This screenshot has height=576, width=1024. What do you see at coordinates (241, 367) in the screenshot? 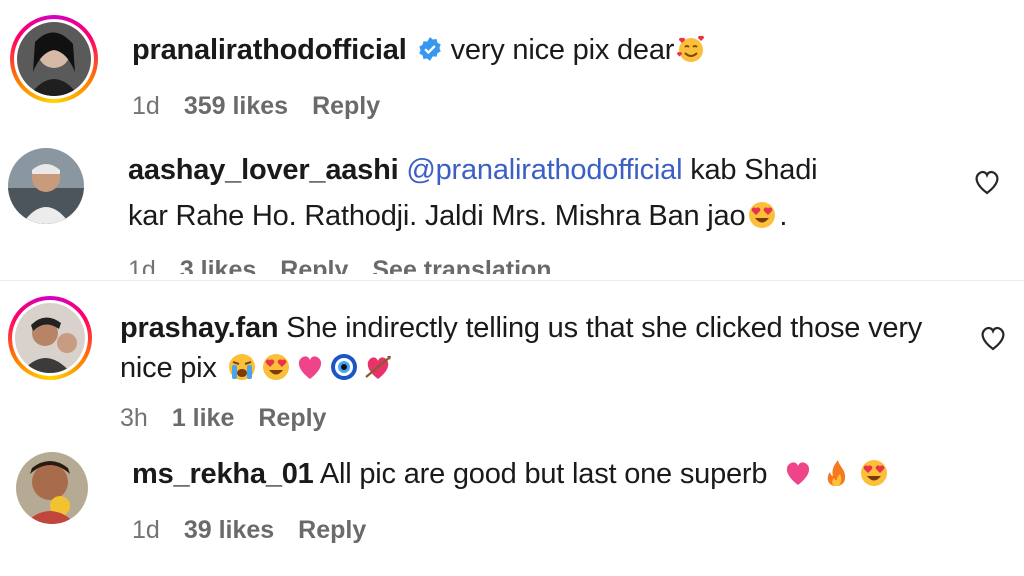
I see `loudly-crying-face-icon` at bounding box center [241, 367].